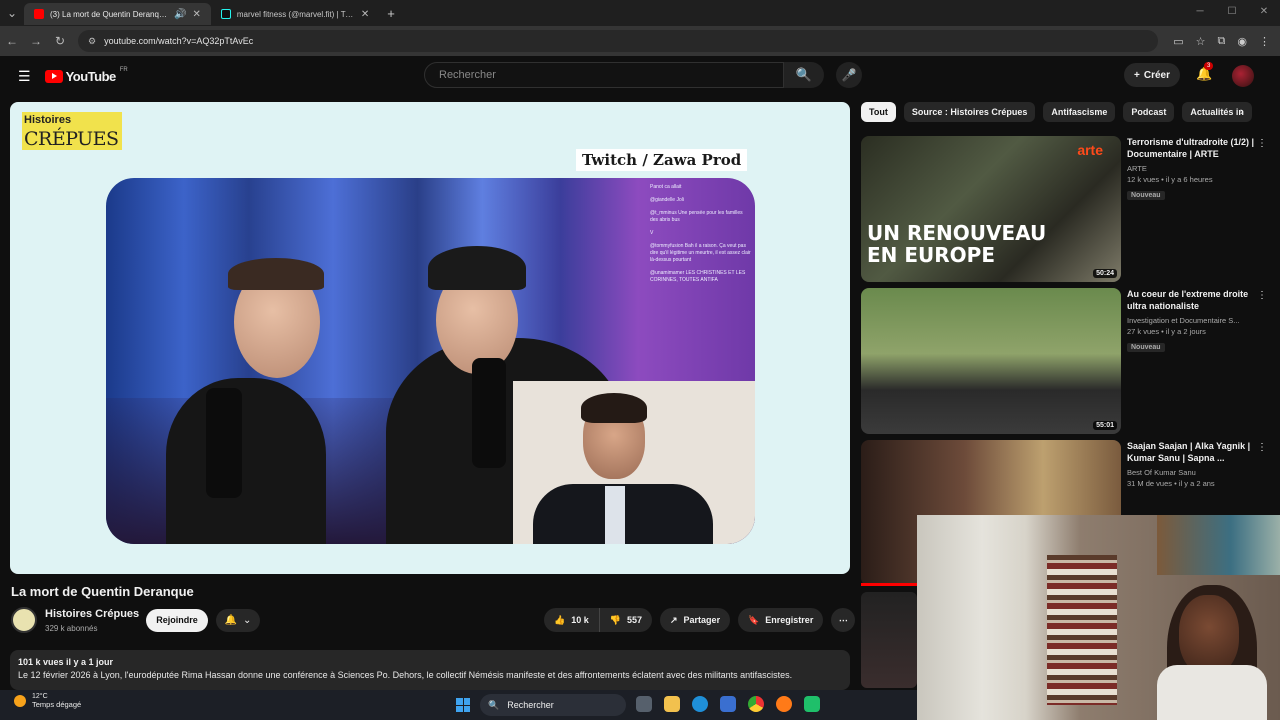 The image size is (1280, 720). What do you see at coordinates (672, 704) in the screenshot?
I see `file-explorer-icon` at bounding box center [672, 704].